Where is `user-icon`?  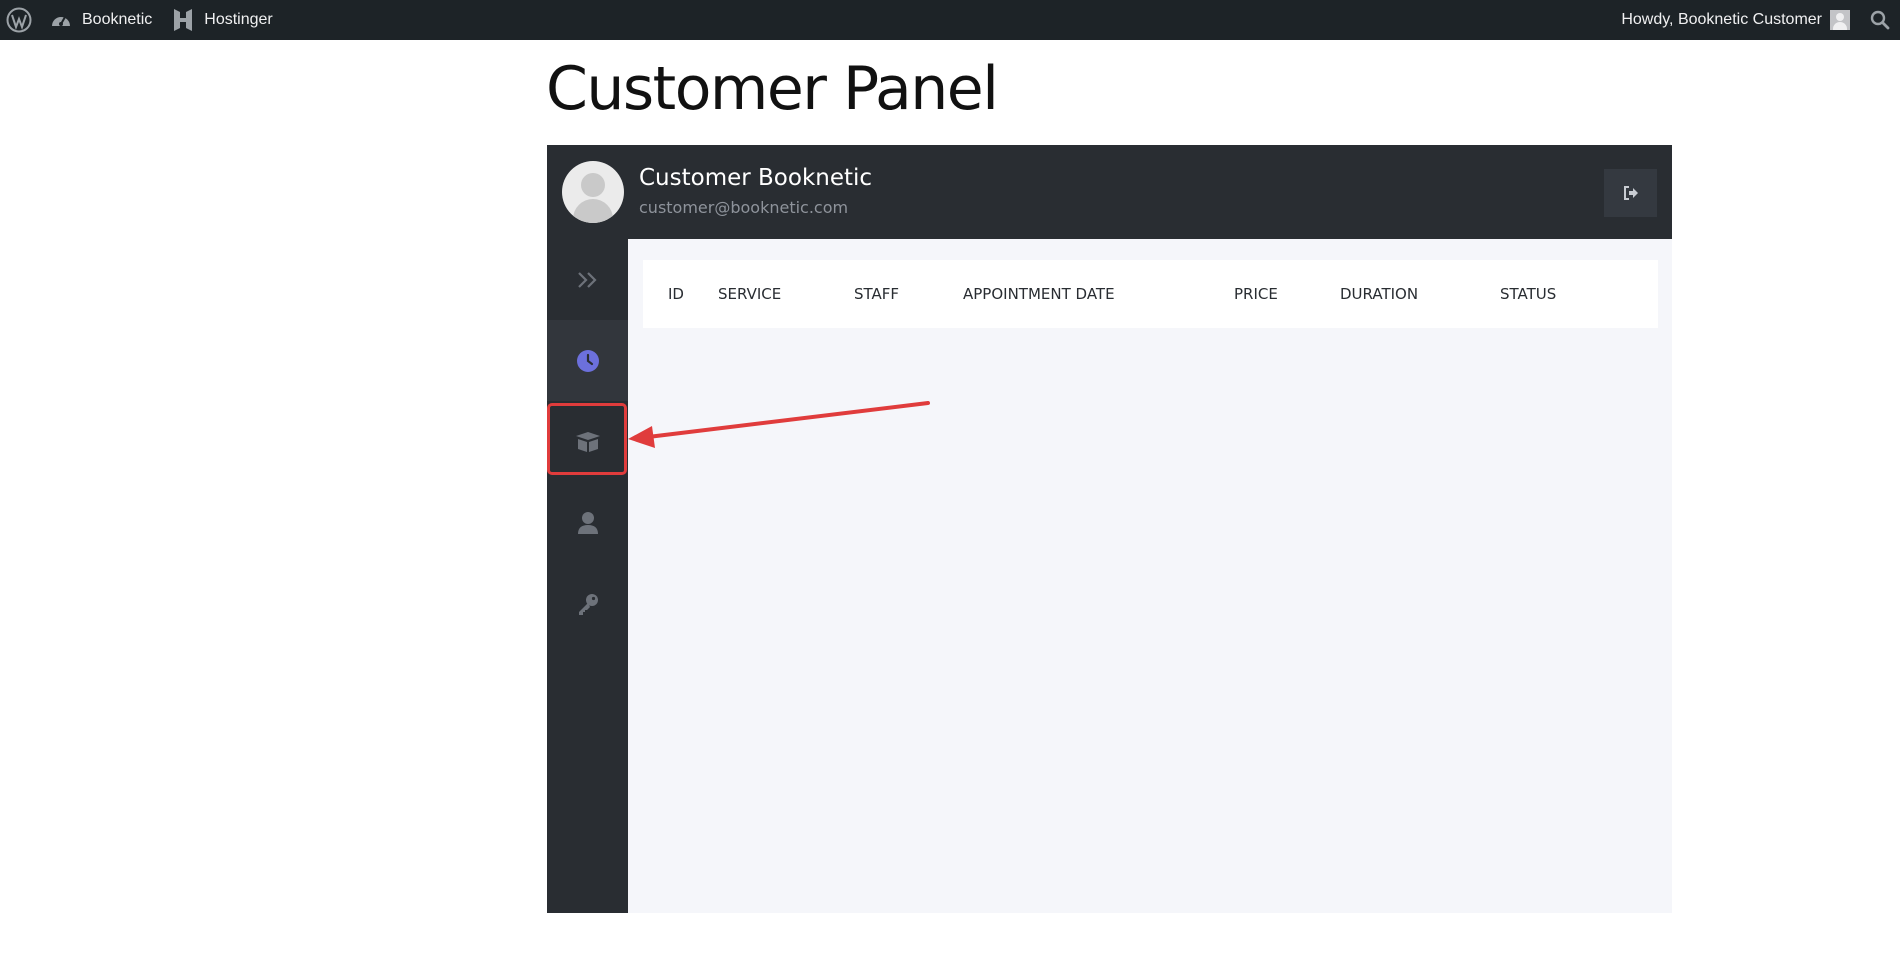
user-icon is located at coordinates (587, 522).